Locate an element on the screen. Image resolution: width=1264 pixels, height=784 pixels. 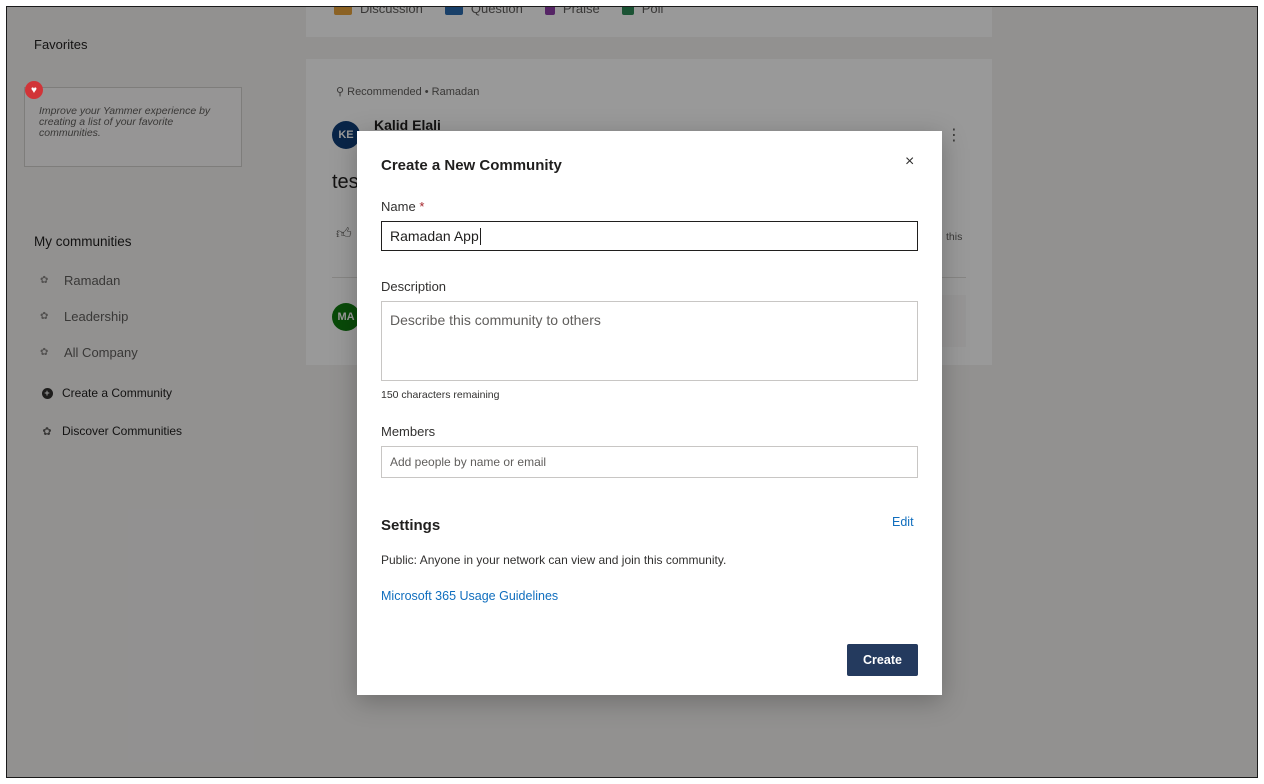
description-label: Description is located at coordinates (414, 286).